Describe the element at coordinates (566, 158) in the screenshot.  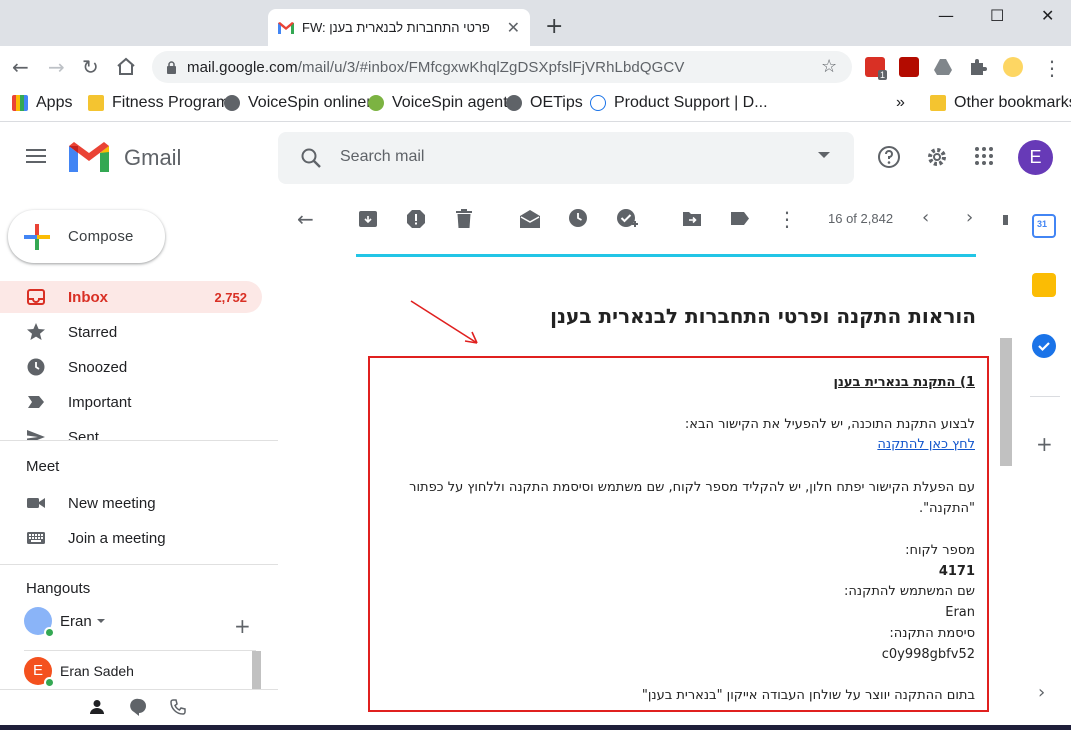
I see `search-mail-input: Search mail` at that location.